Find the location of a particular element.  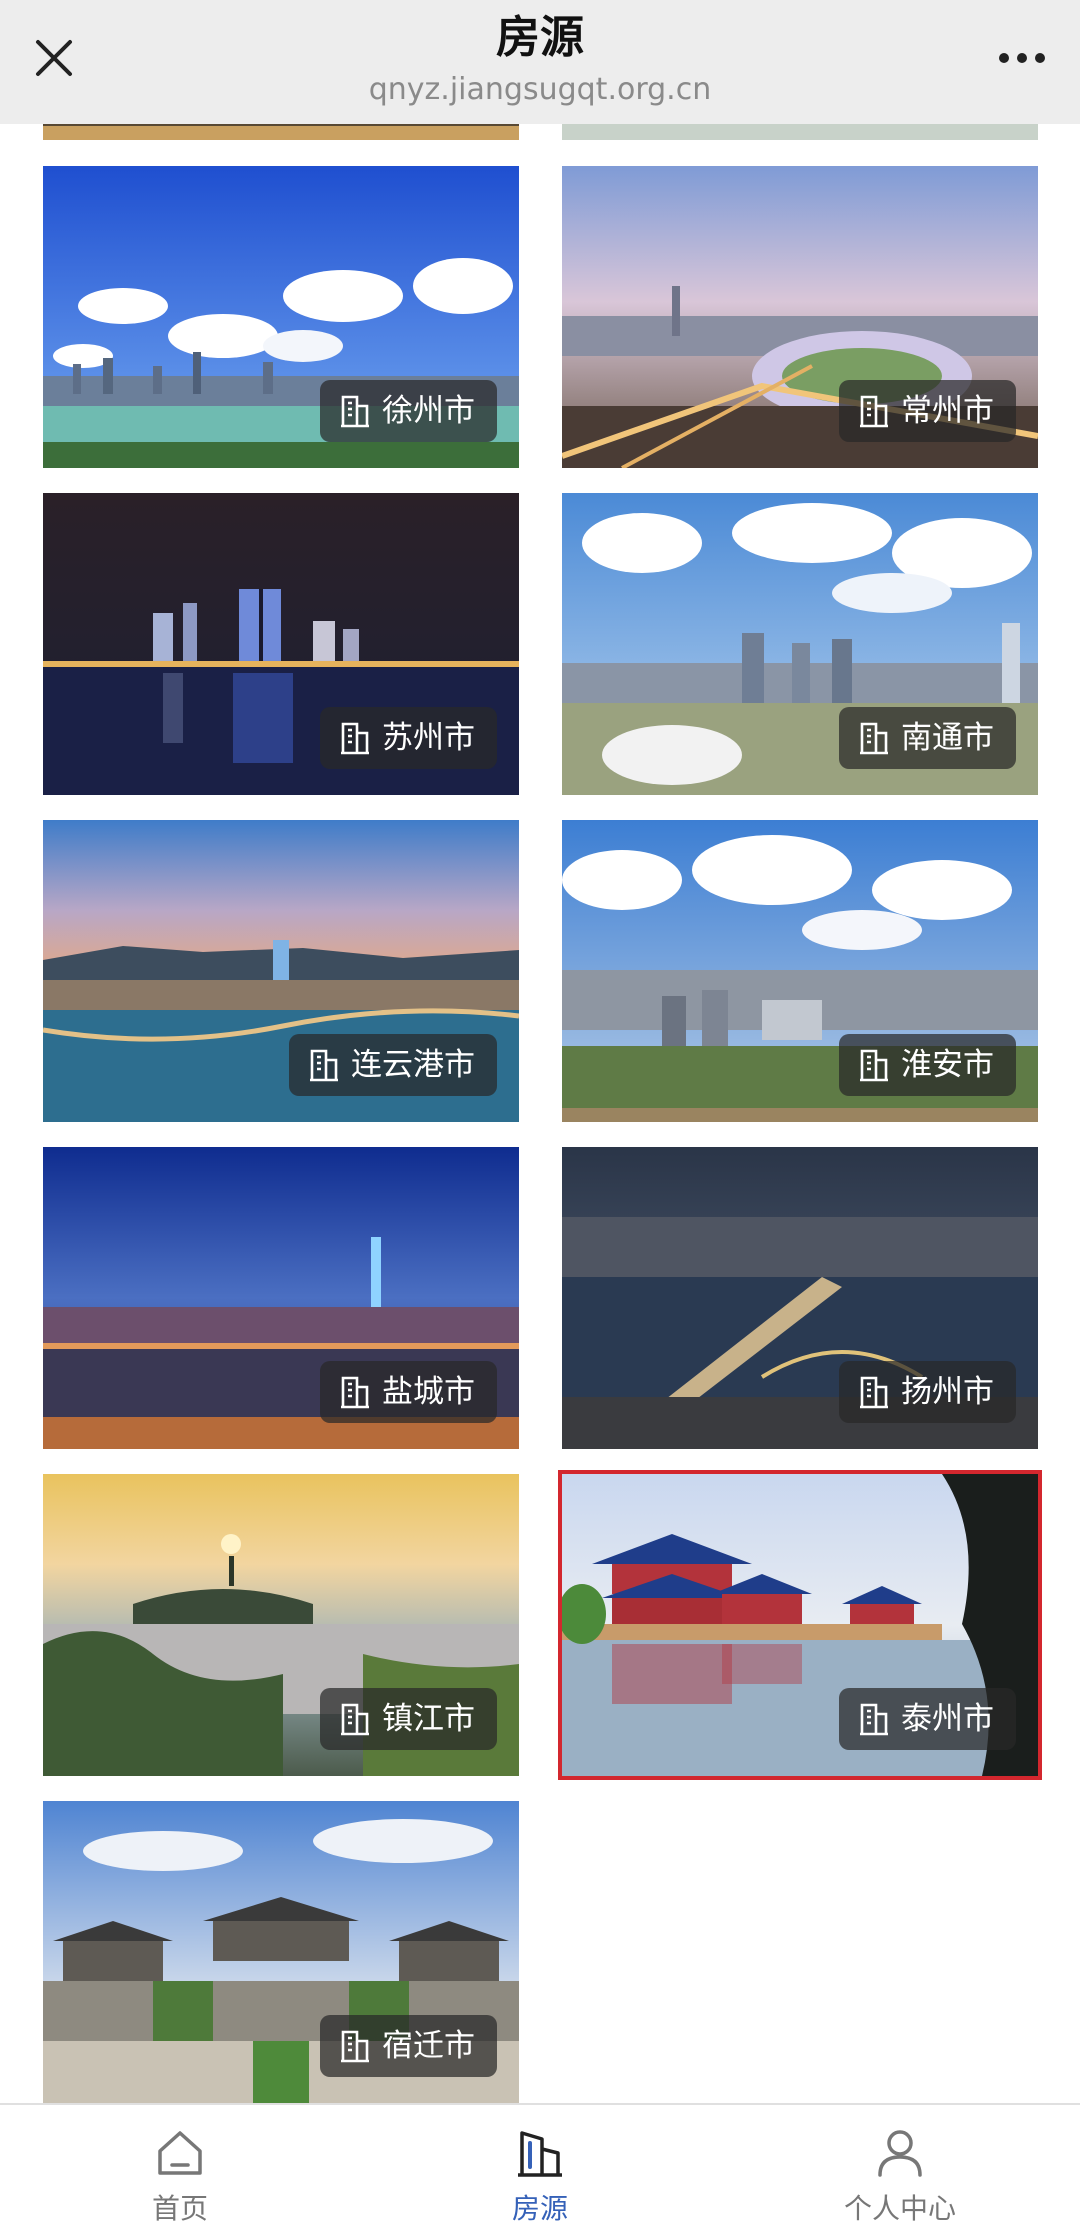

city-card-nantong: 南通市 is located at coordinates (800, 644).